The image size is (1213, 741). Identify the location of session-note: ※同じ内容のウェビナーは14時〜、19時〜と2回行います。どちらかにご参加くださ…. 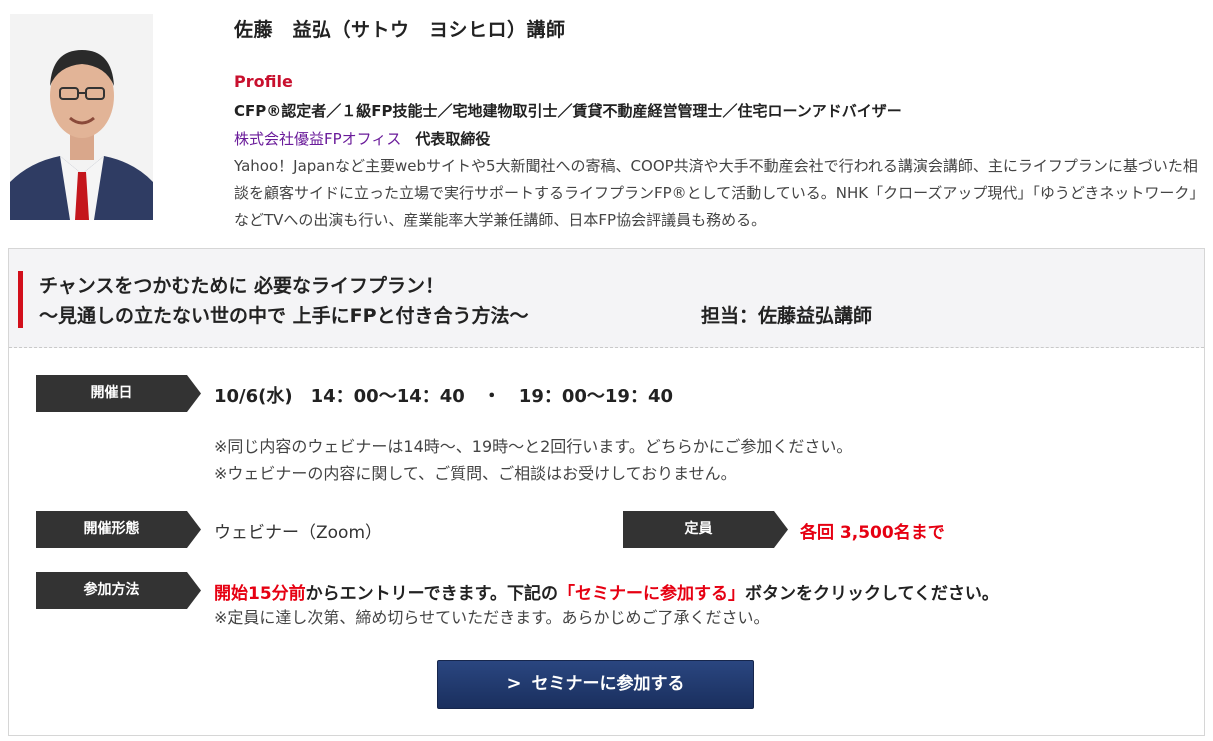
(533, 446).